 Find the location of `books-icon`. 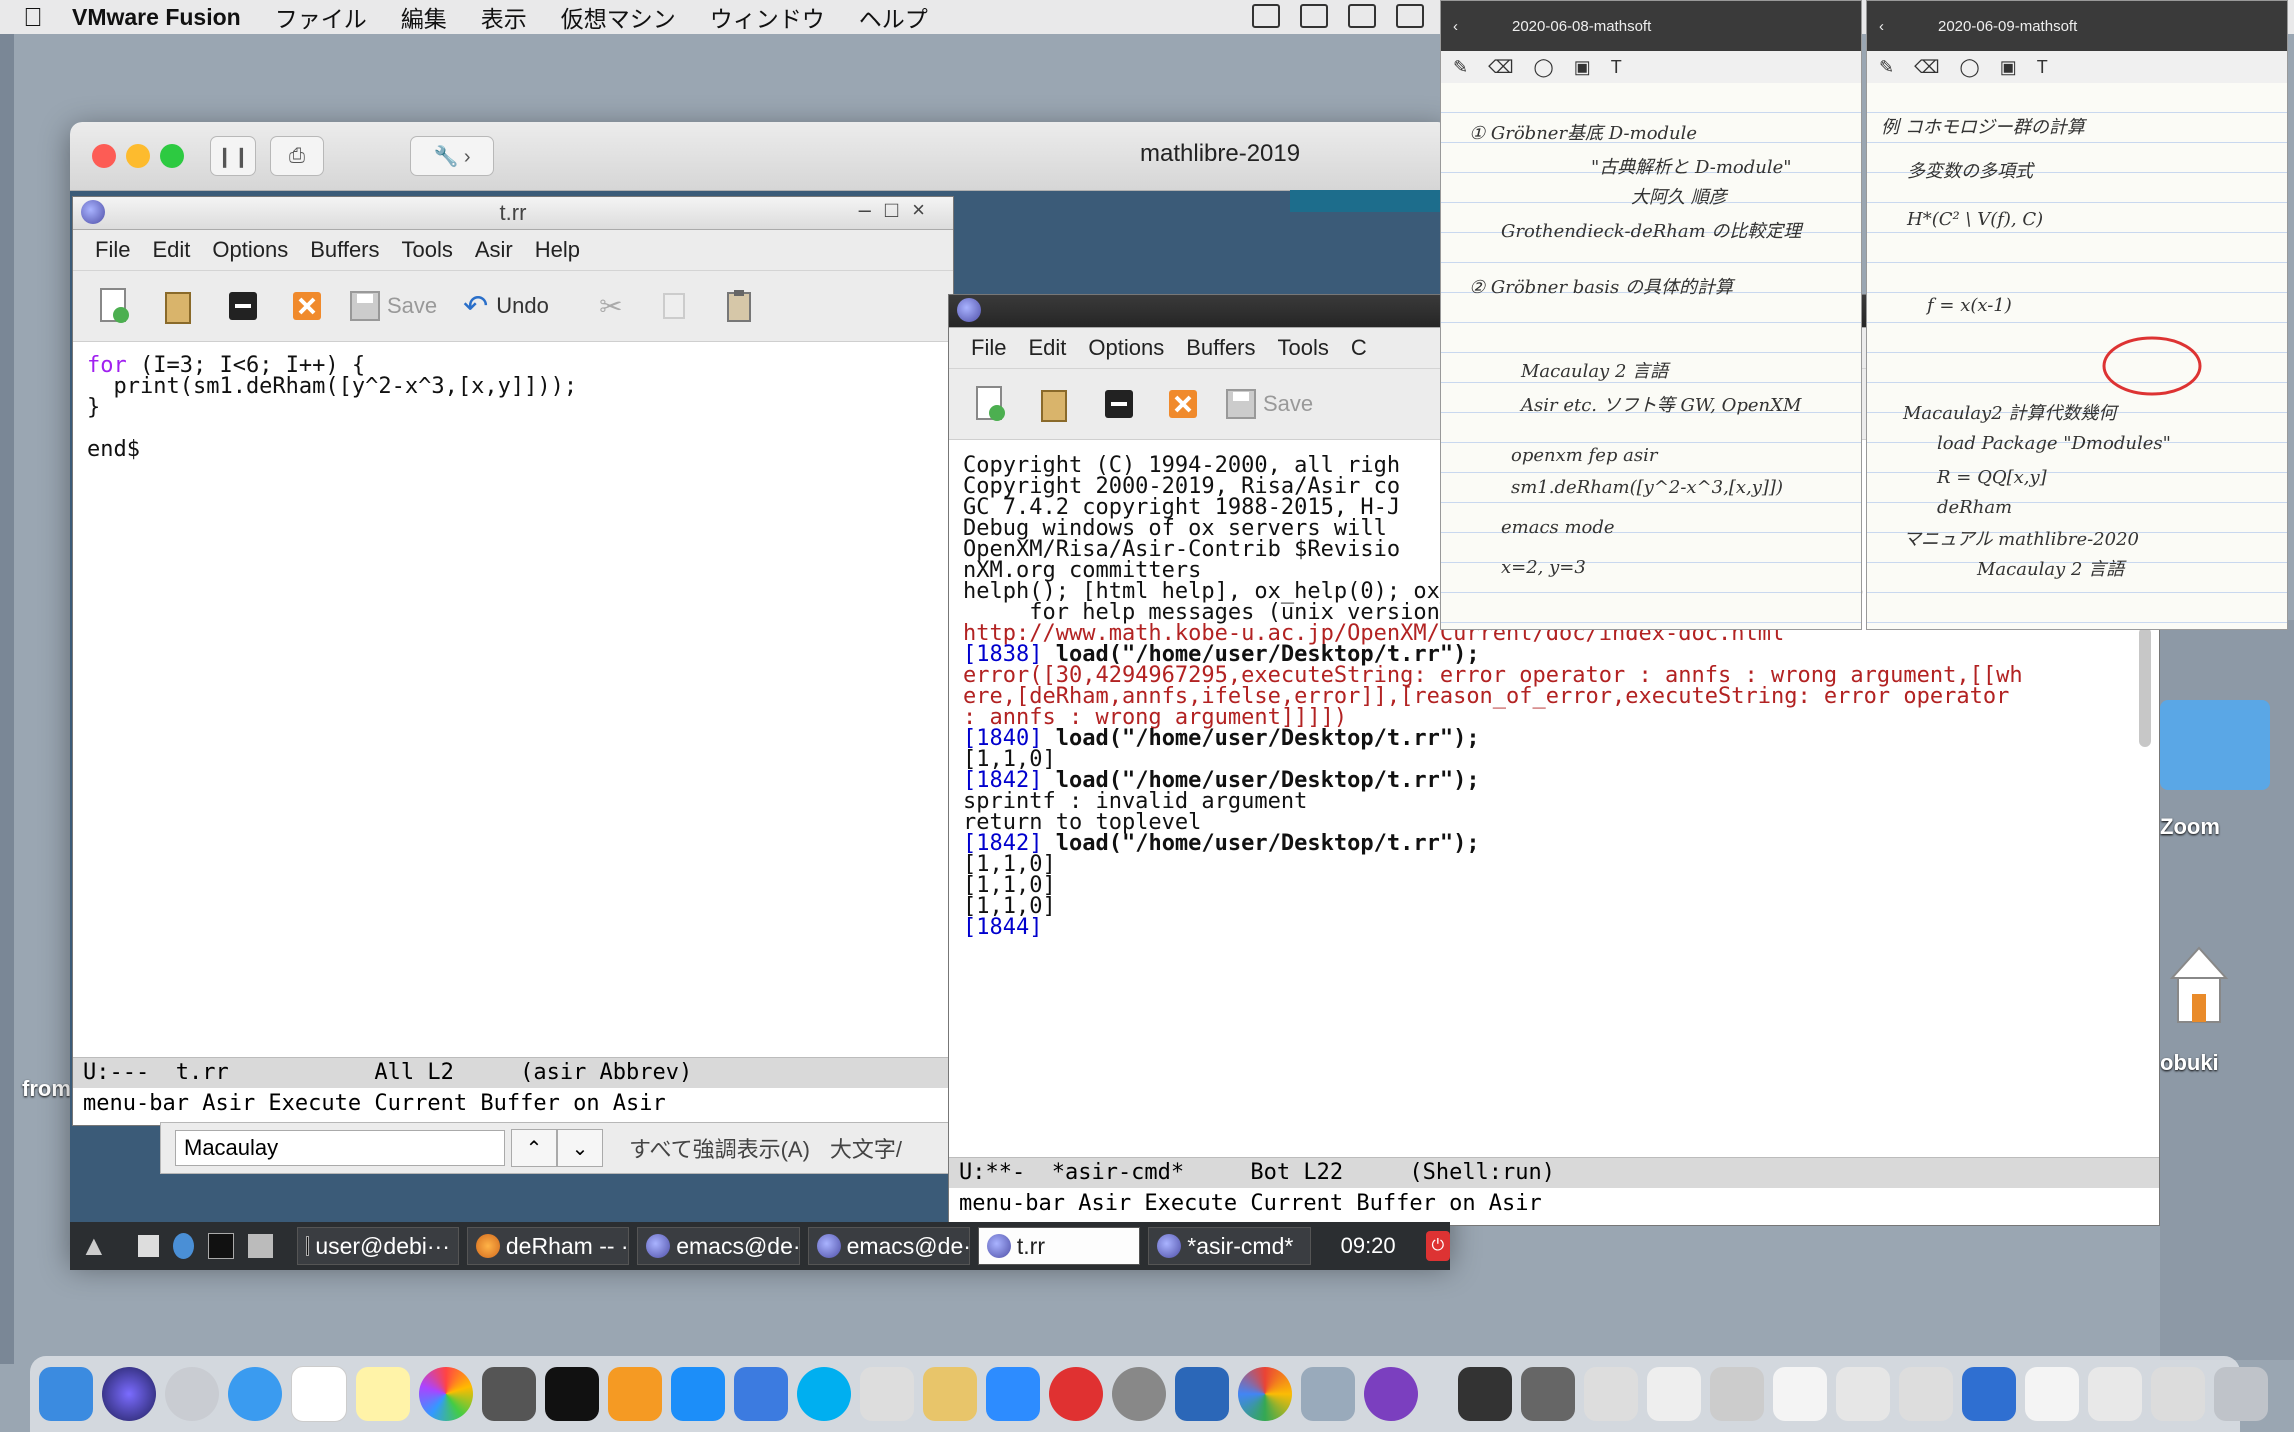

books-icon is located at coordinates (635, 1394).